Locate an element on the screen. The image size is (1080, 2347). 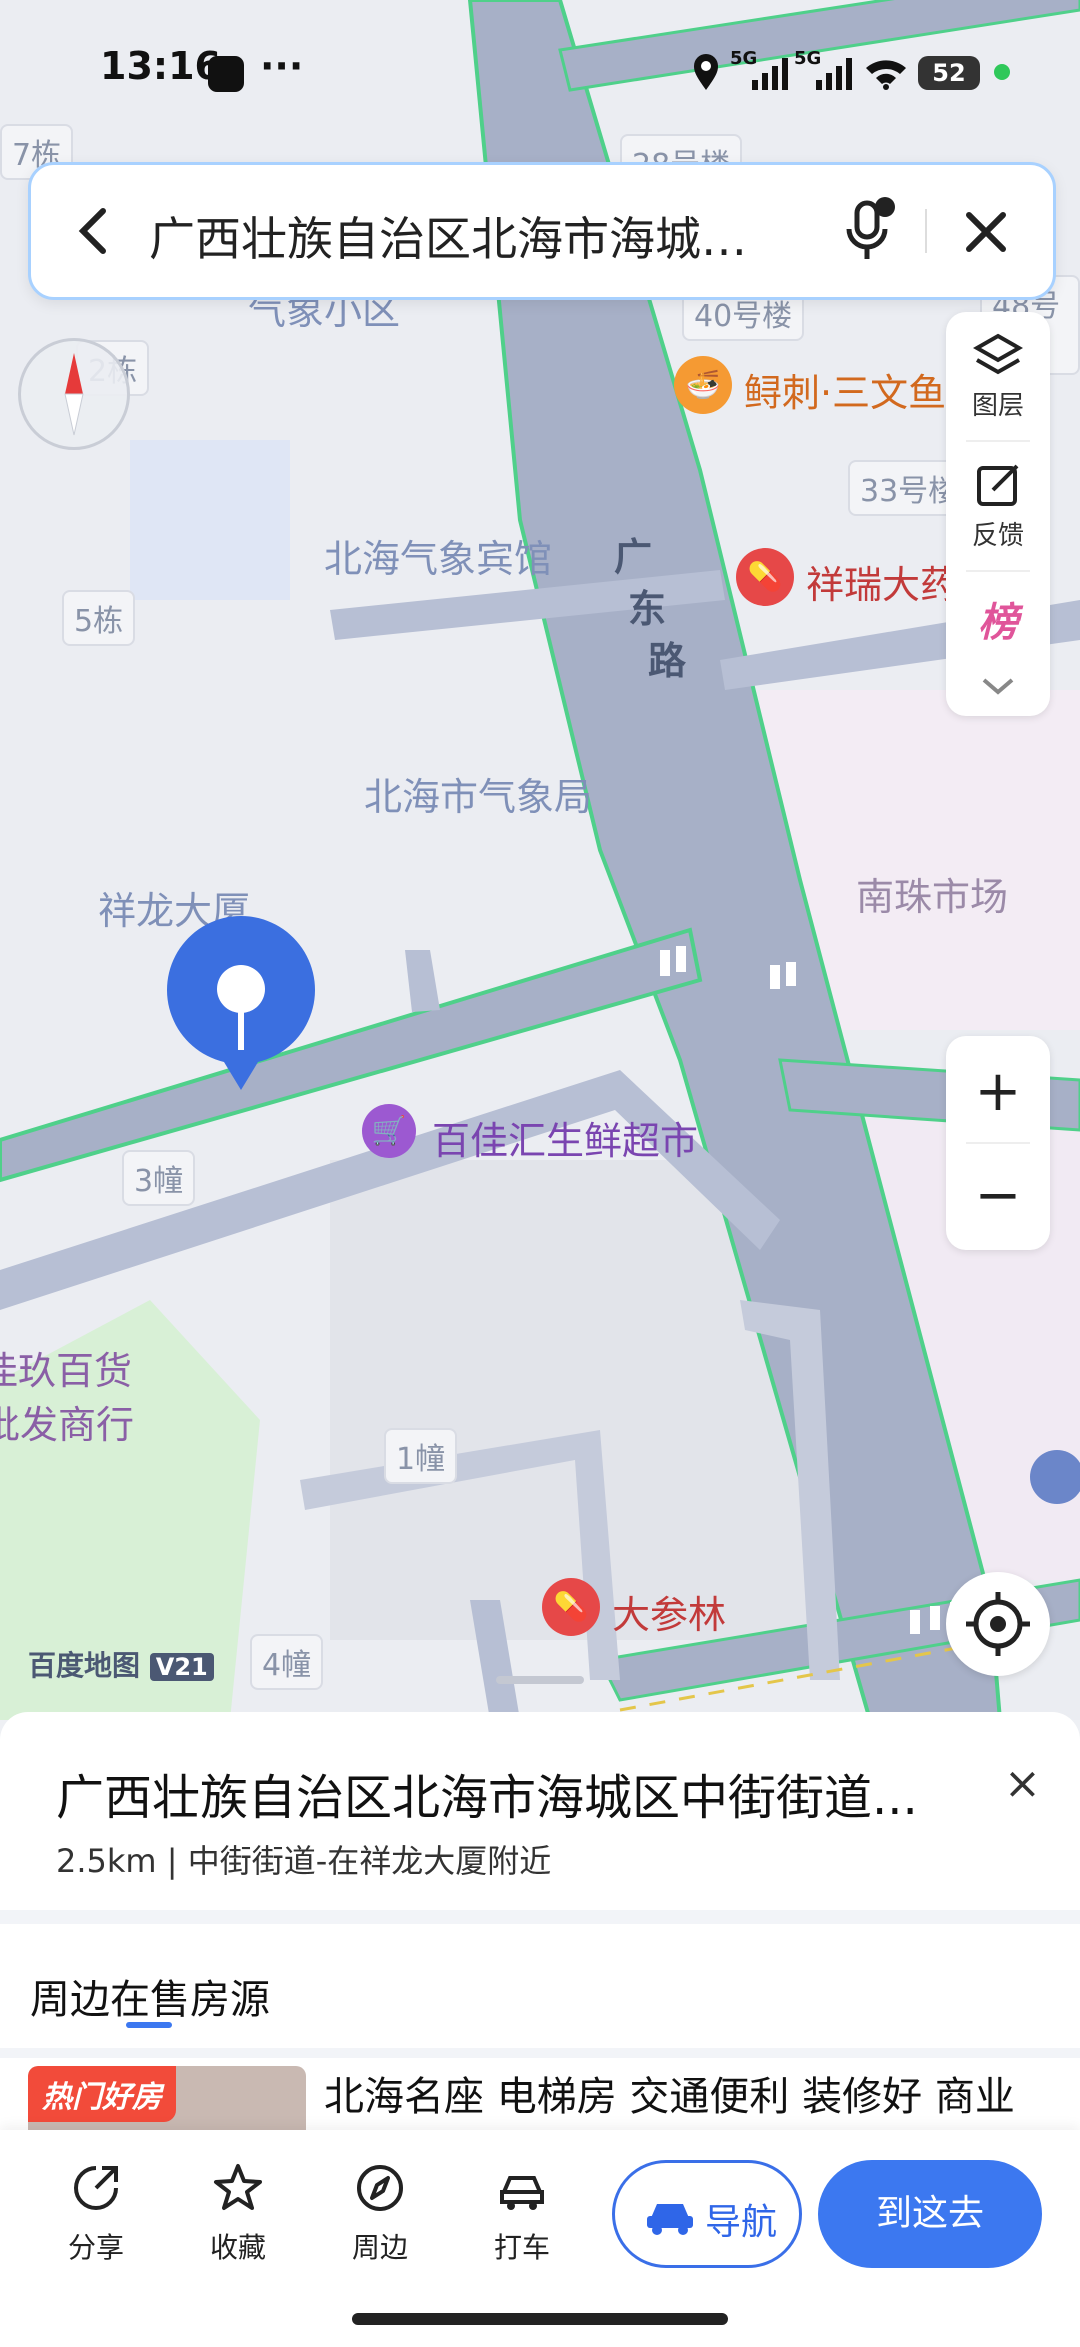
favorite-label: 收藏 is located at coordinates (237, 2247).